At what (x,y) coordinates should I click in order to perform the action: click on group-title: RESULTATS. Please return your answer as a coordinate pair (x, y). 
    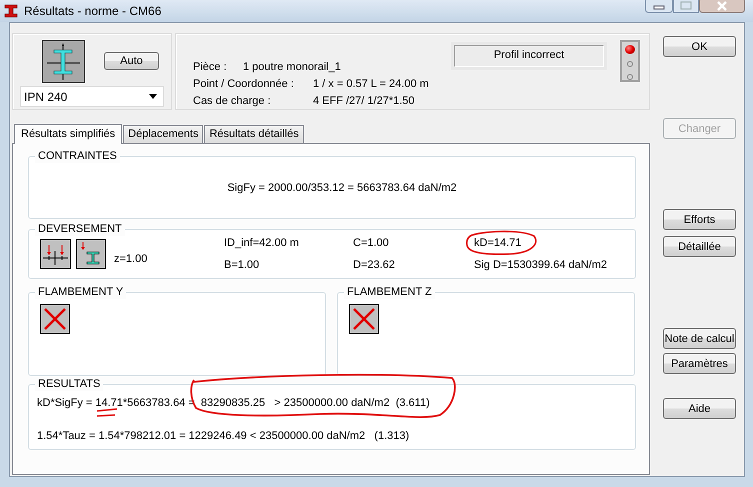
    Looking at the image, I should click on (69, 384).